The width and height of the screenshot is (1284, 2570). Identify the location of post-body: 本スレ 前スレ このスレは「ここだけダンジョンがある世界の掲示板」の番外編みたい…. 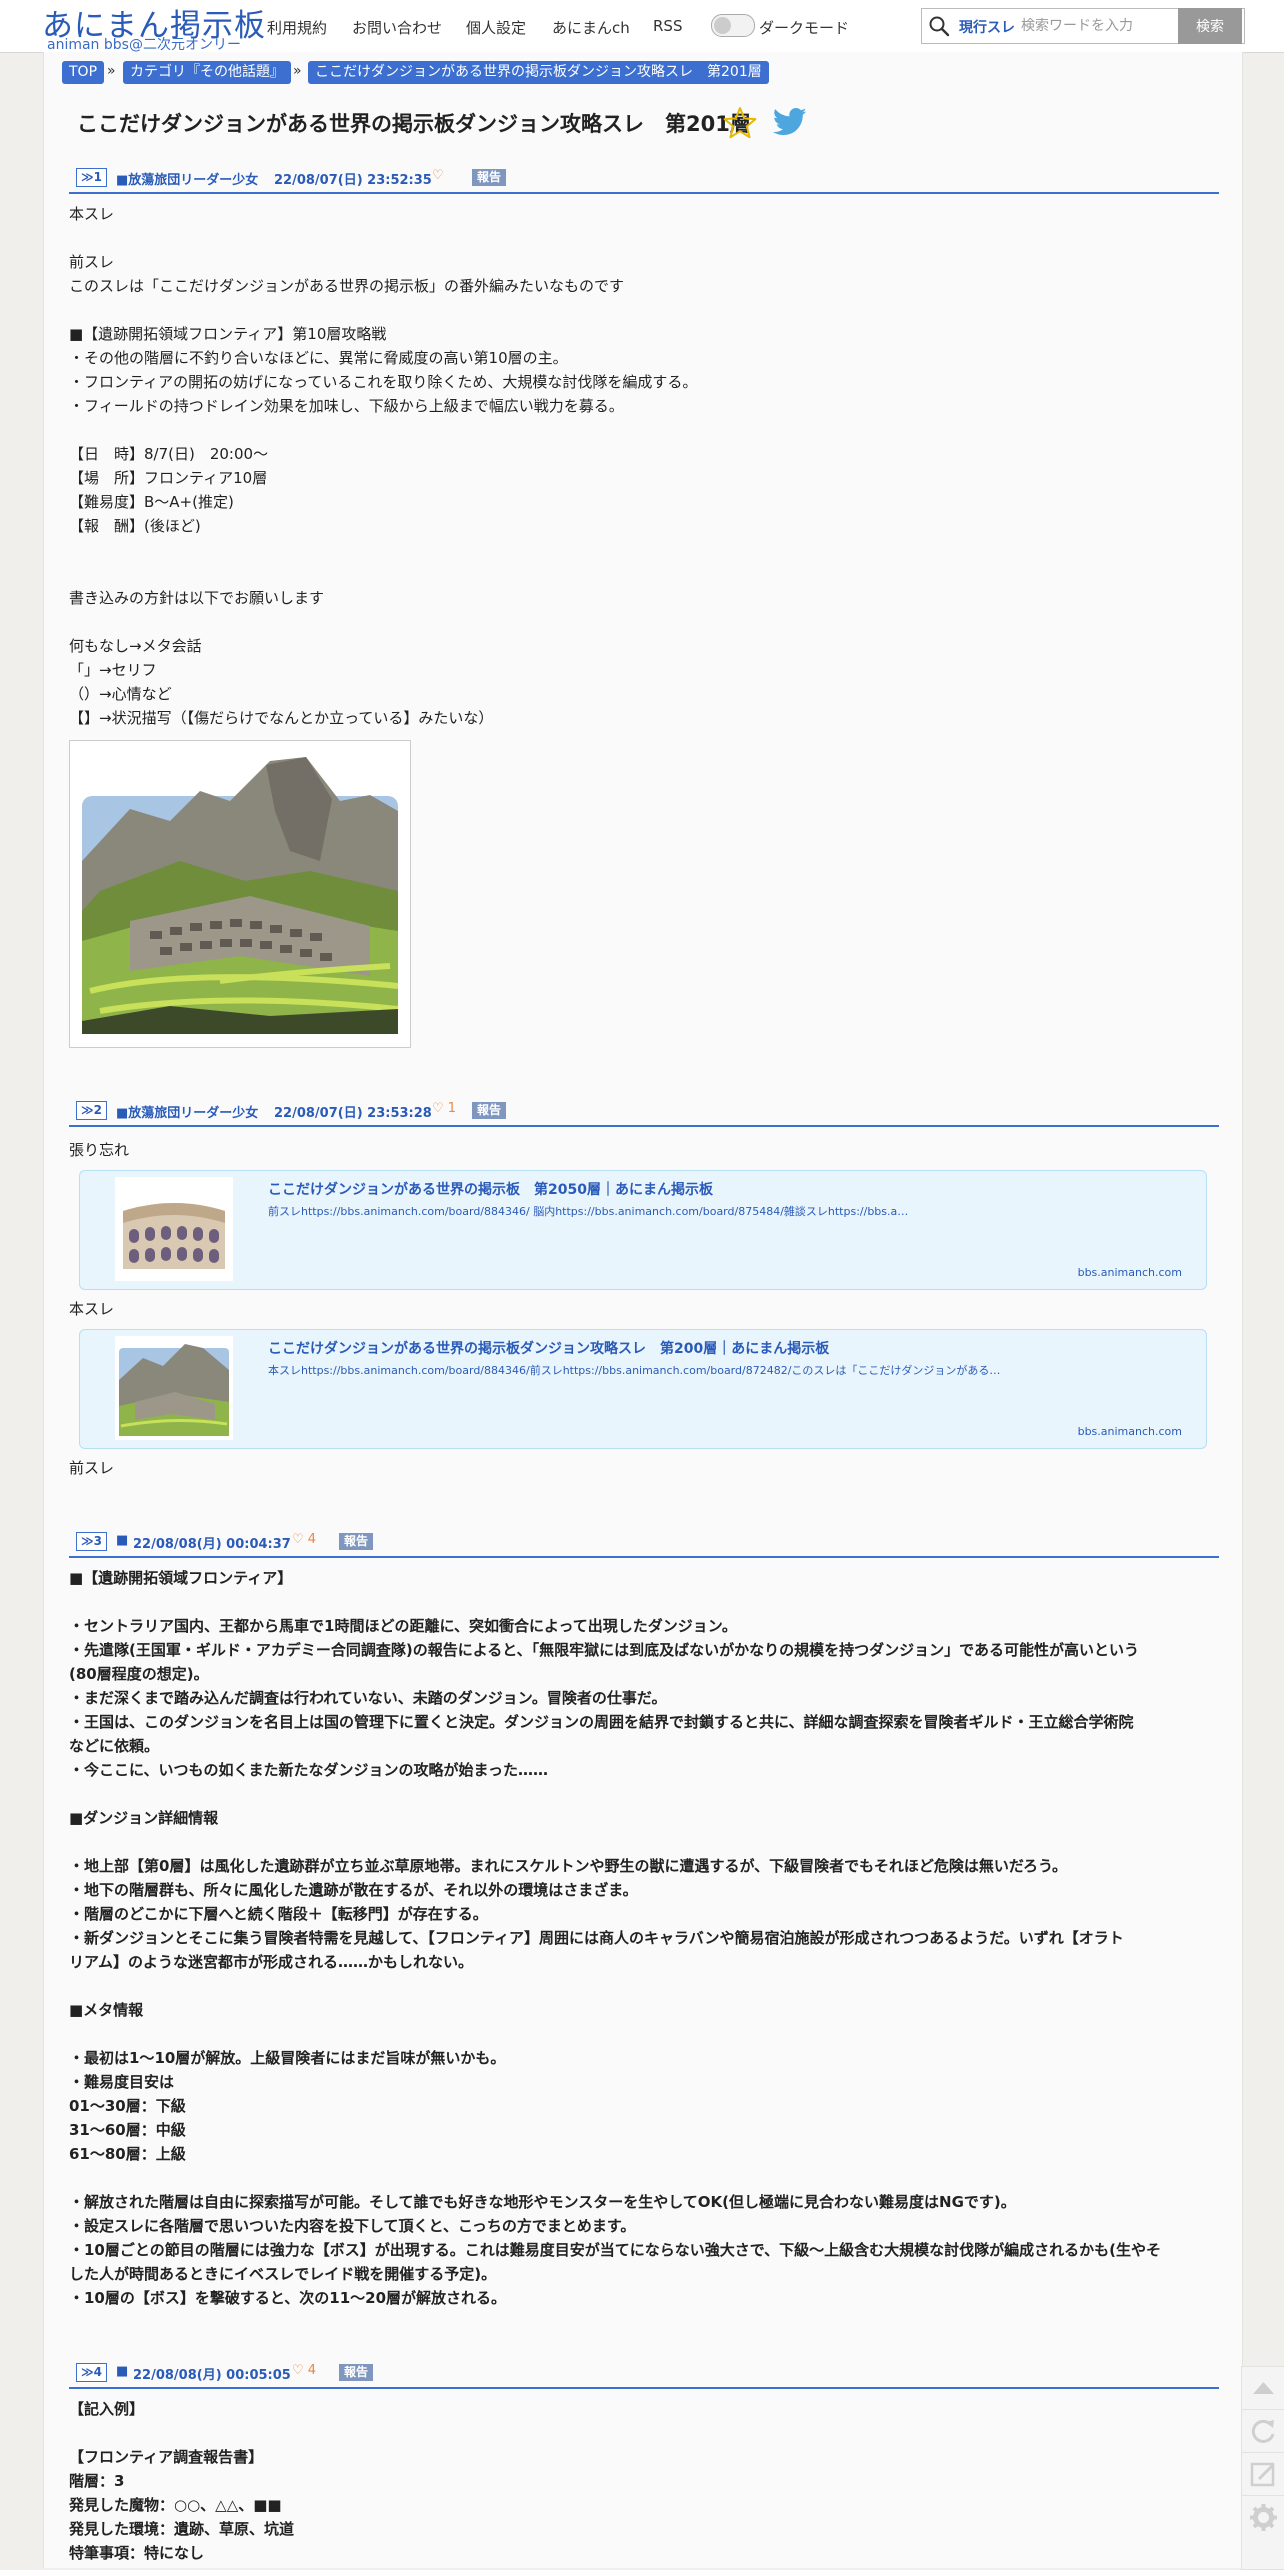
(383, 466).